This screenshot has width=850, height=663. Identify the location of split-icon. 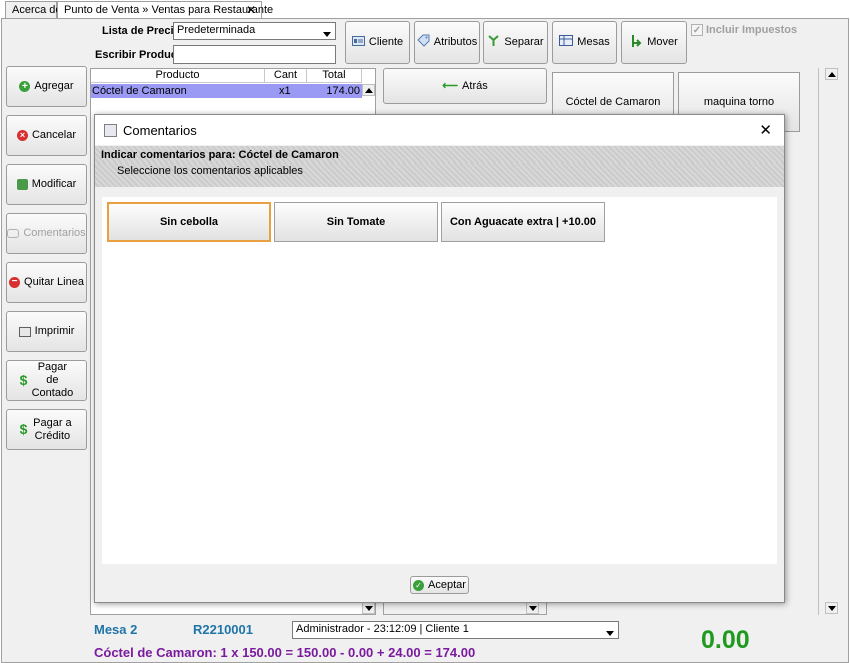
(493, 42).